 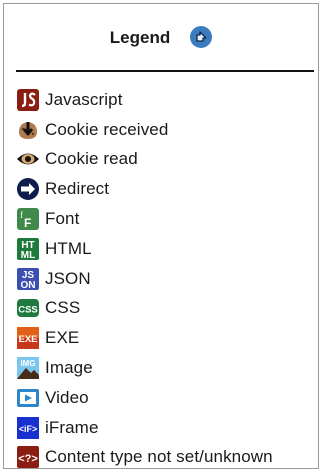 I want to click on iframe-icon: <iF>, so click(x=28, y=428).